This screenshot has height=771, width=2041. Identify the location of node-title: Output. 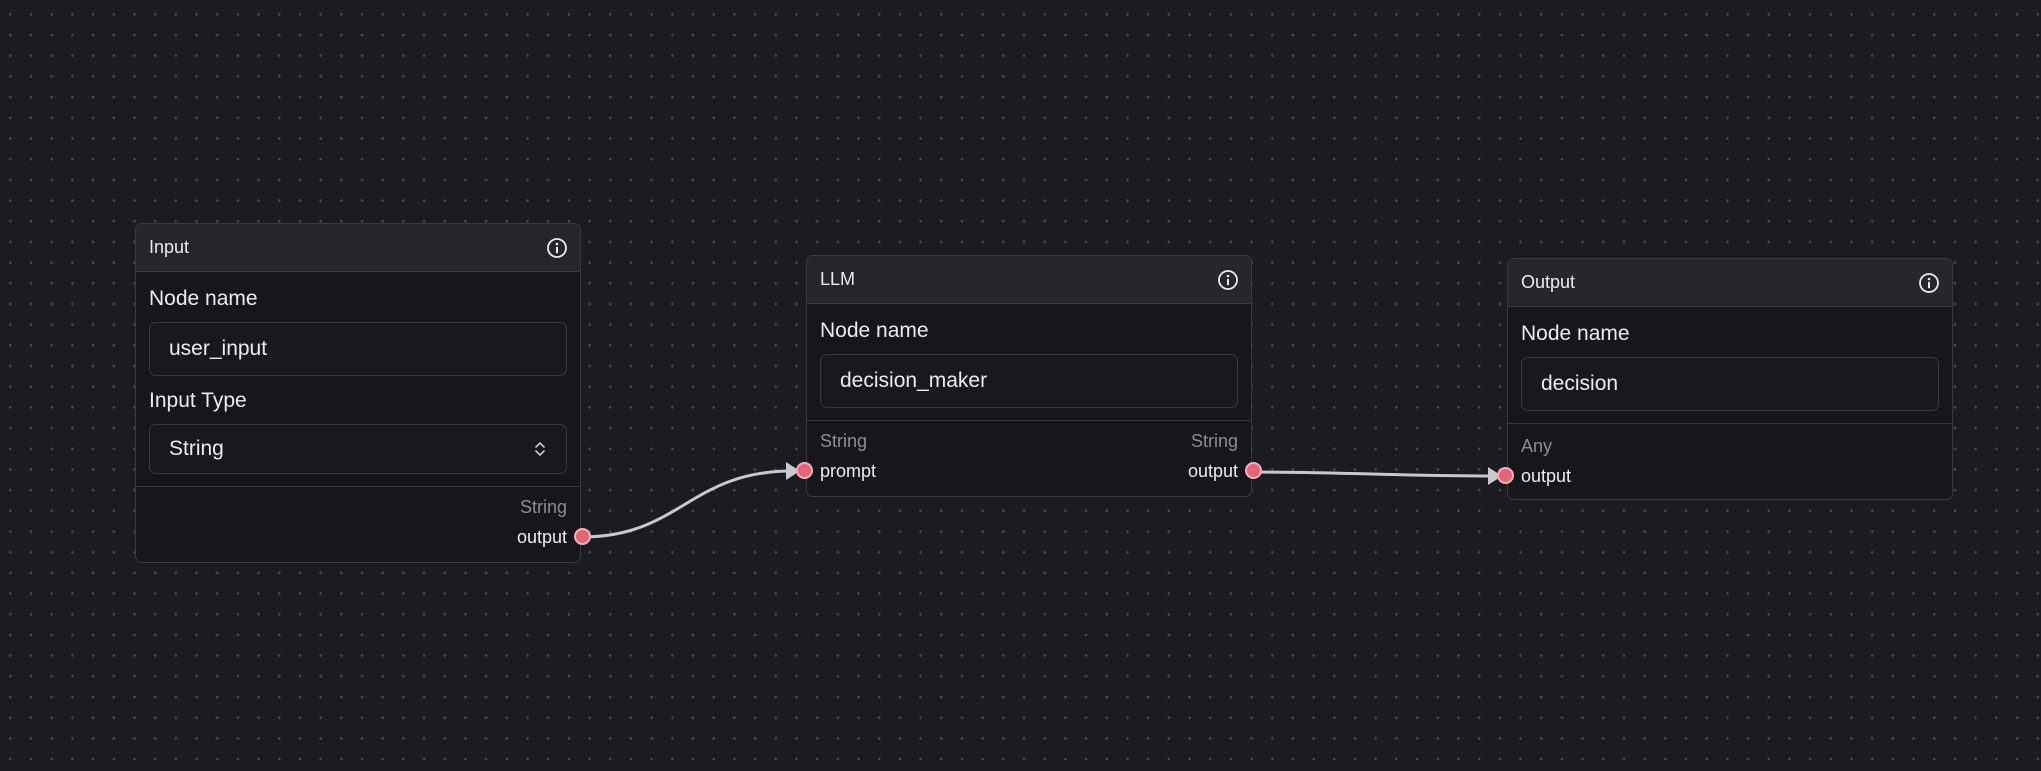
(1548, 282).